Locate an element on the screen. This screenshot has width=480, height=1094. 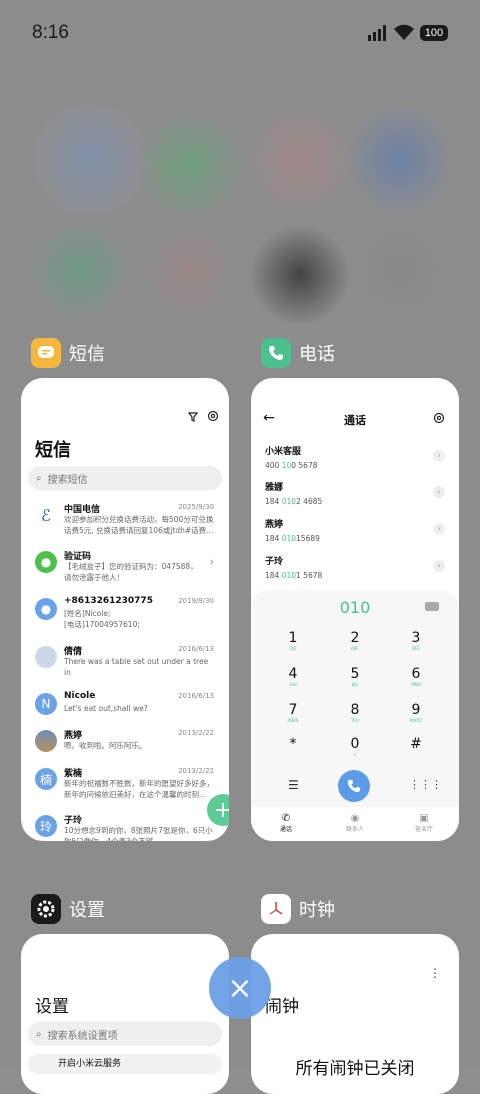
contact-number: 184 0101 5678 is located at coordinates (294, 575).